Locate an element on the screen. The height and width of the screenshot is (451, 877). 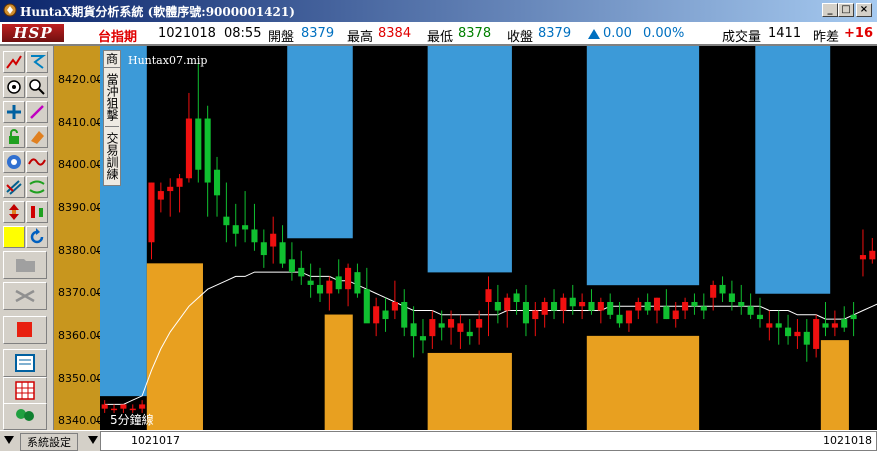
open-label: 開盤 is located at coordinates (281, 37).